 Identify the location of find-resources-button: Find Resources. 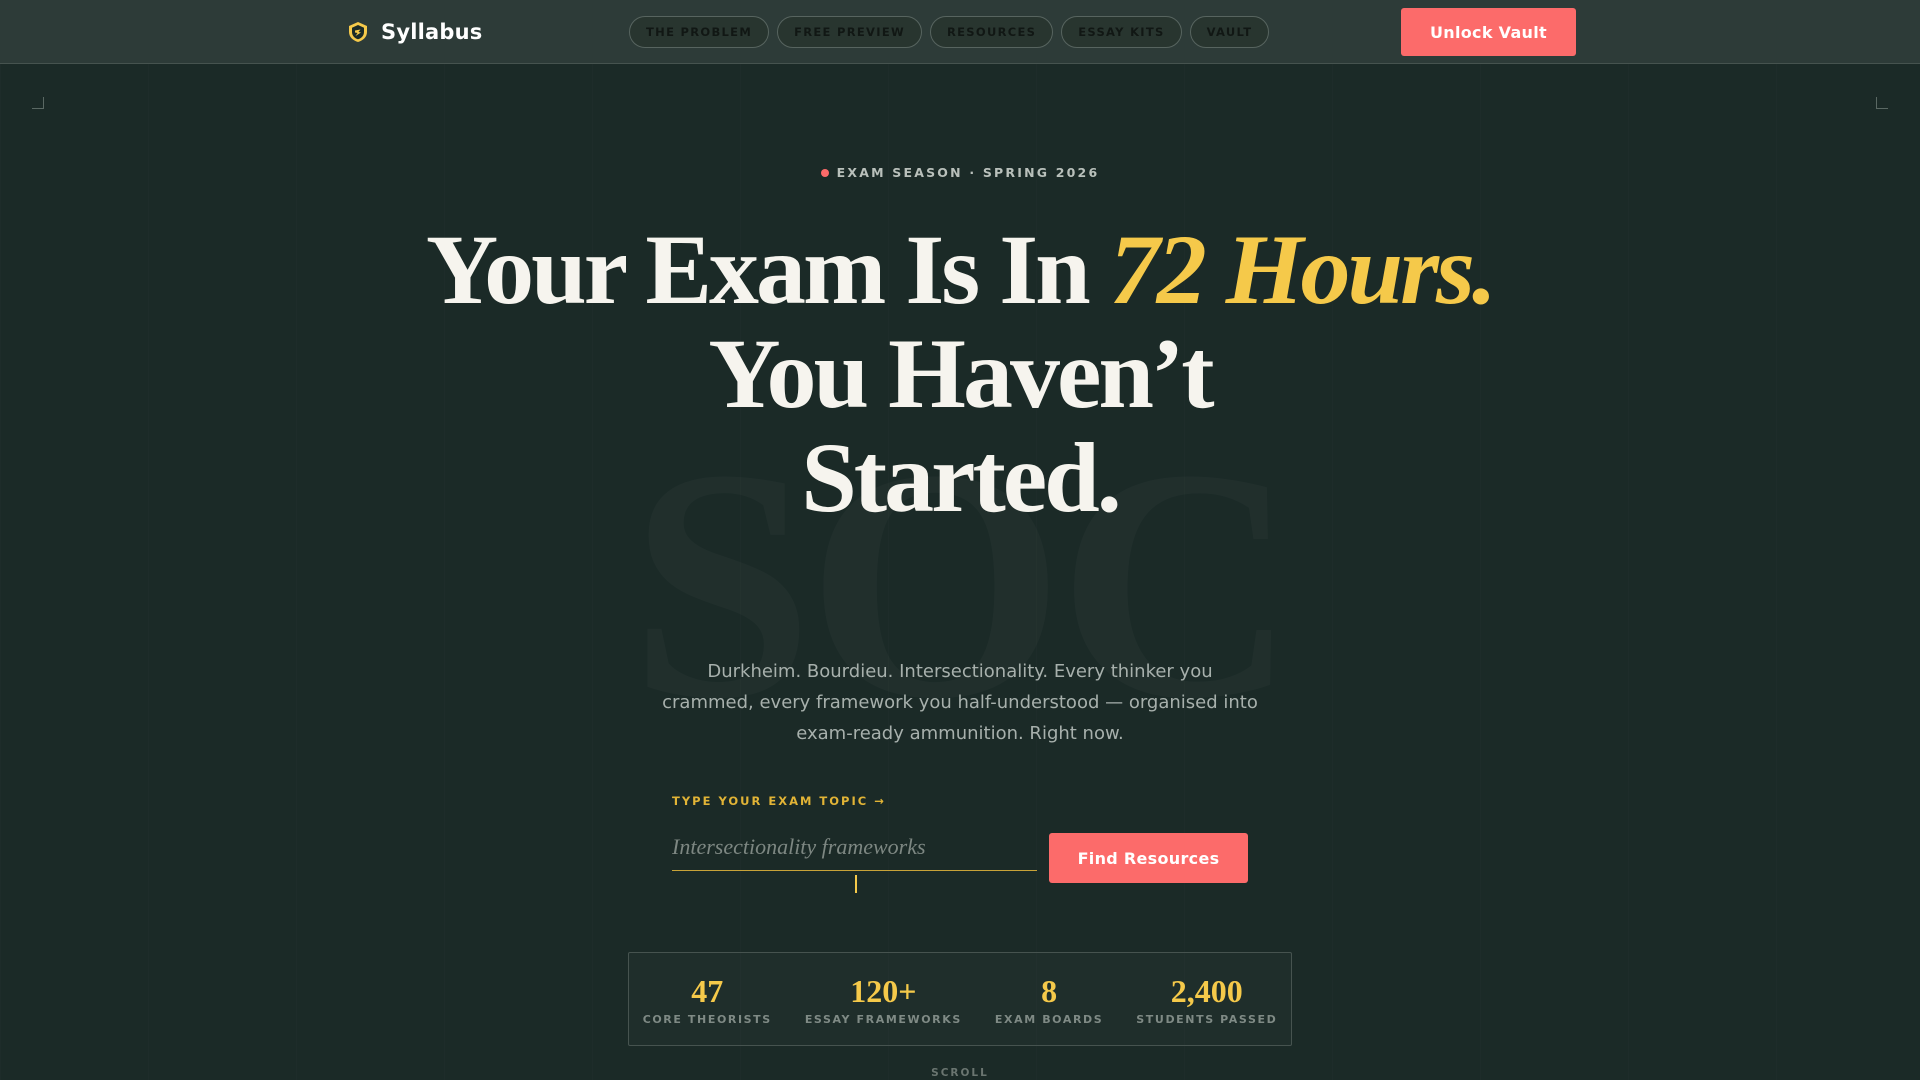
(1148, 858).